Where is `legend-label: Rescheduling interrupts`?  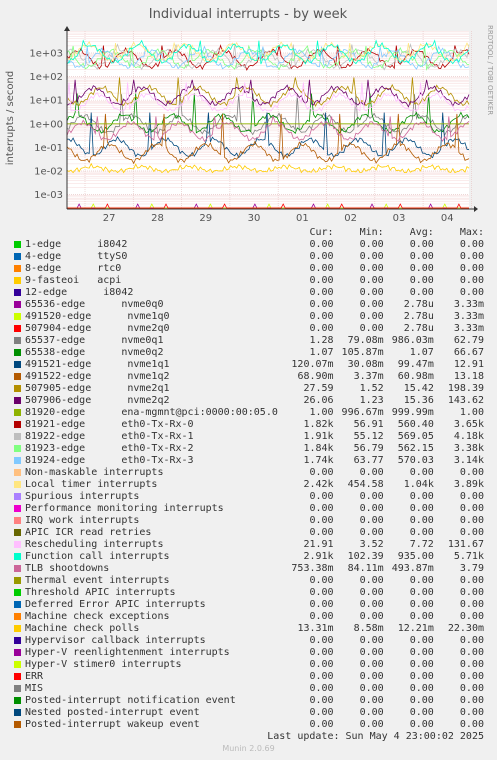
legend-label: Rescheduling interrupts is located at coordinates (94, 544).